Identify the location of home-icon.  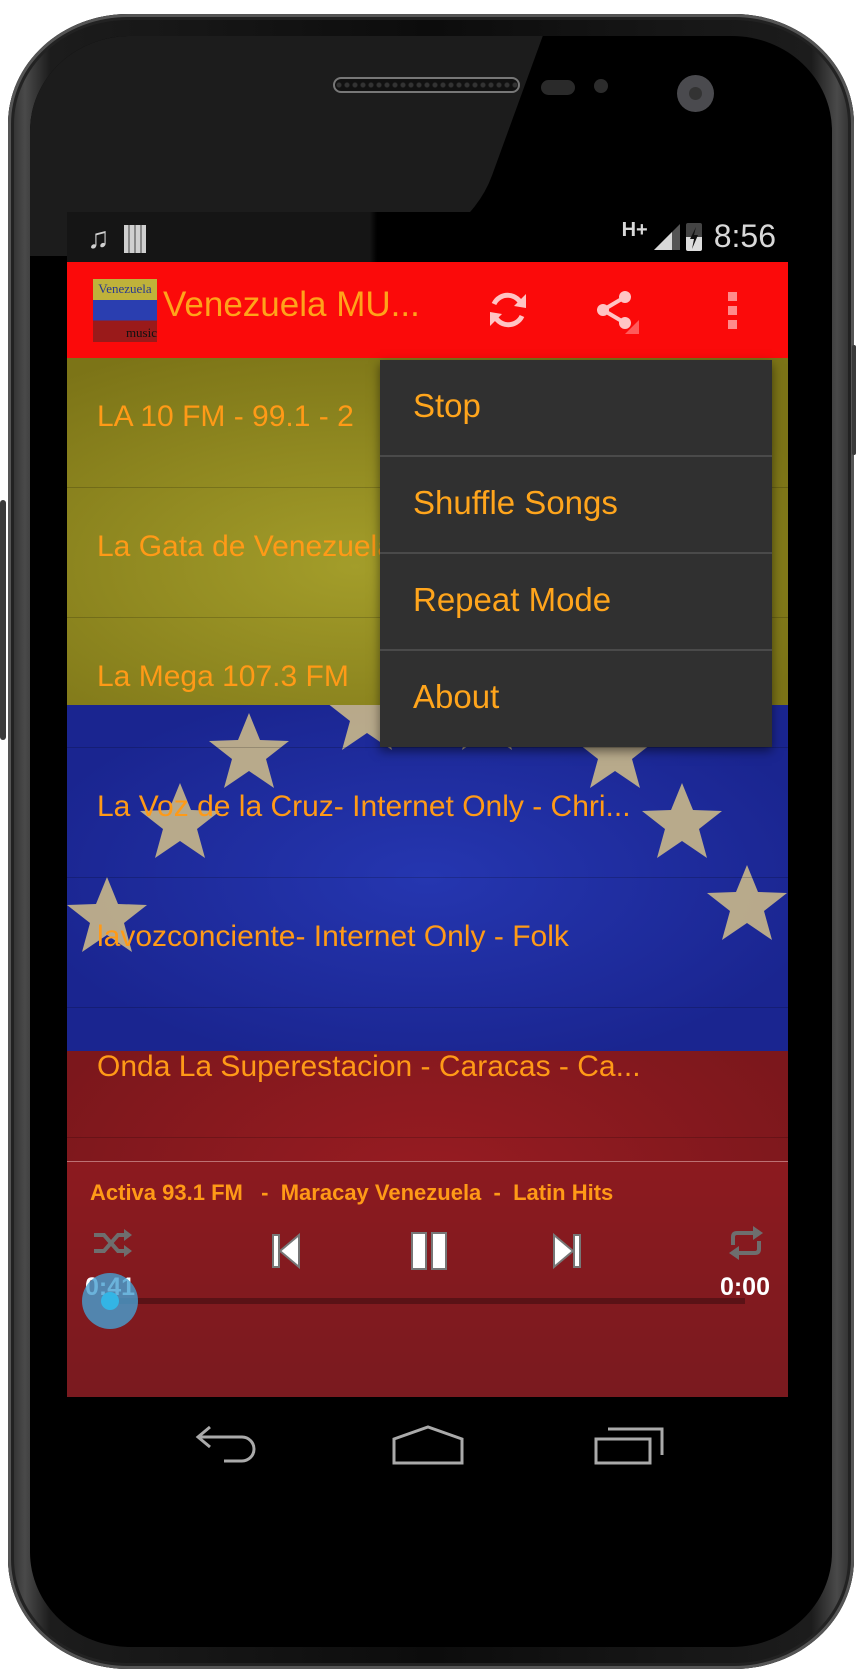
(428, 1445).